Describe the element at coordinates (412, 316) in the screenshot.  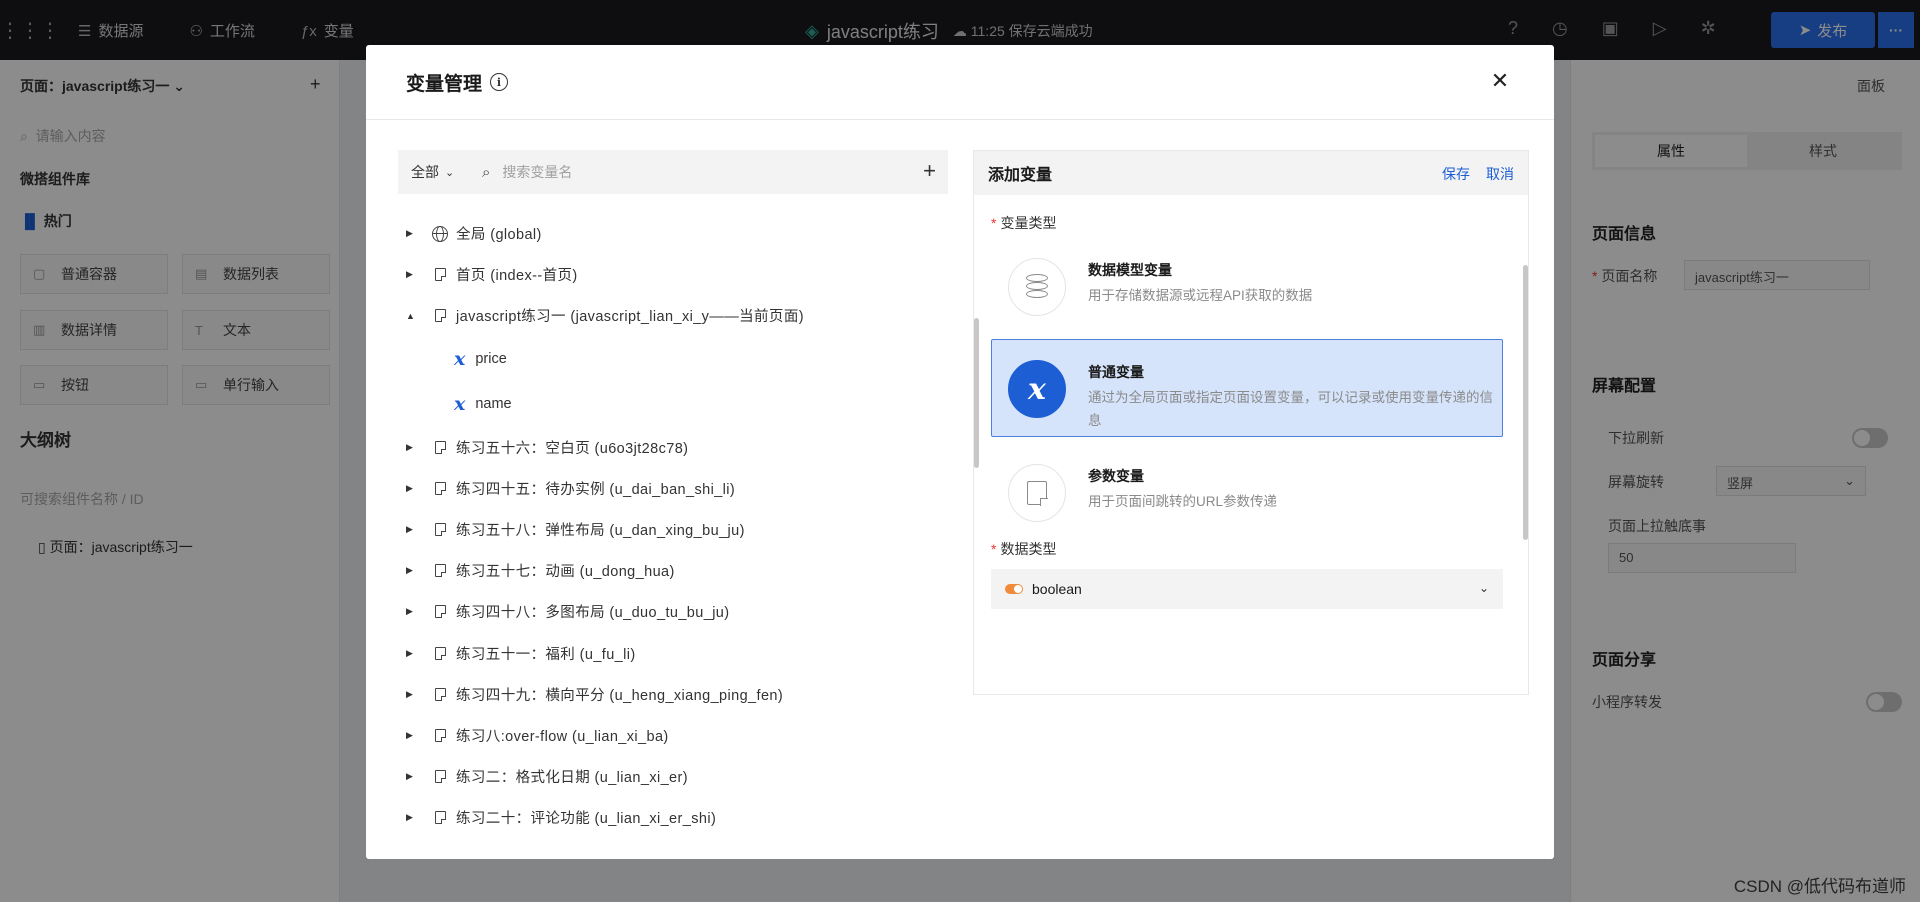
I see `caret-up-icon: ▲` at that location.